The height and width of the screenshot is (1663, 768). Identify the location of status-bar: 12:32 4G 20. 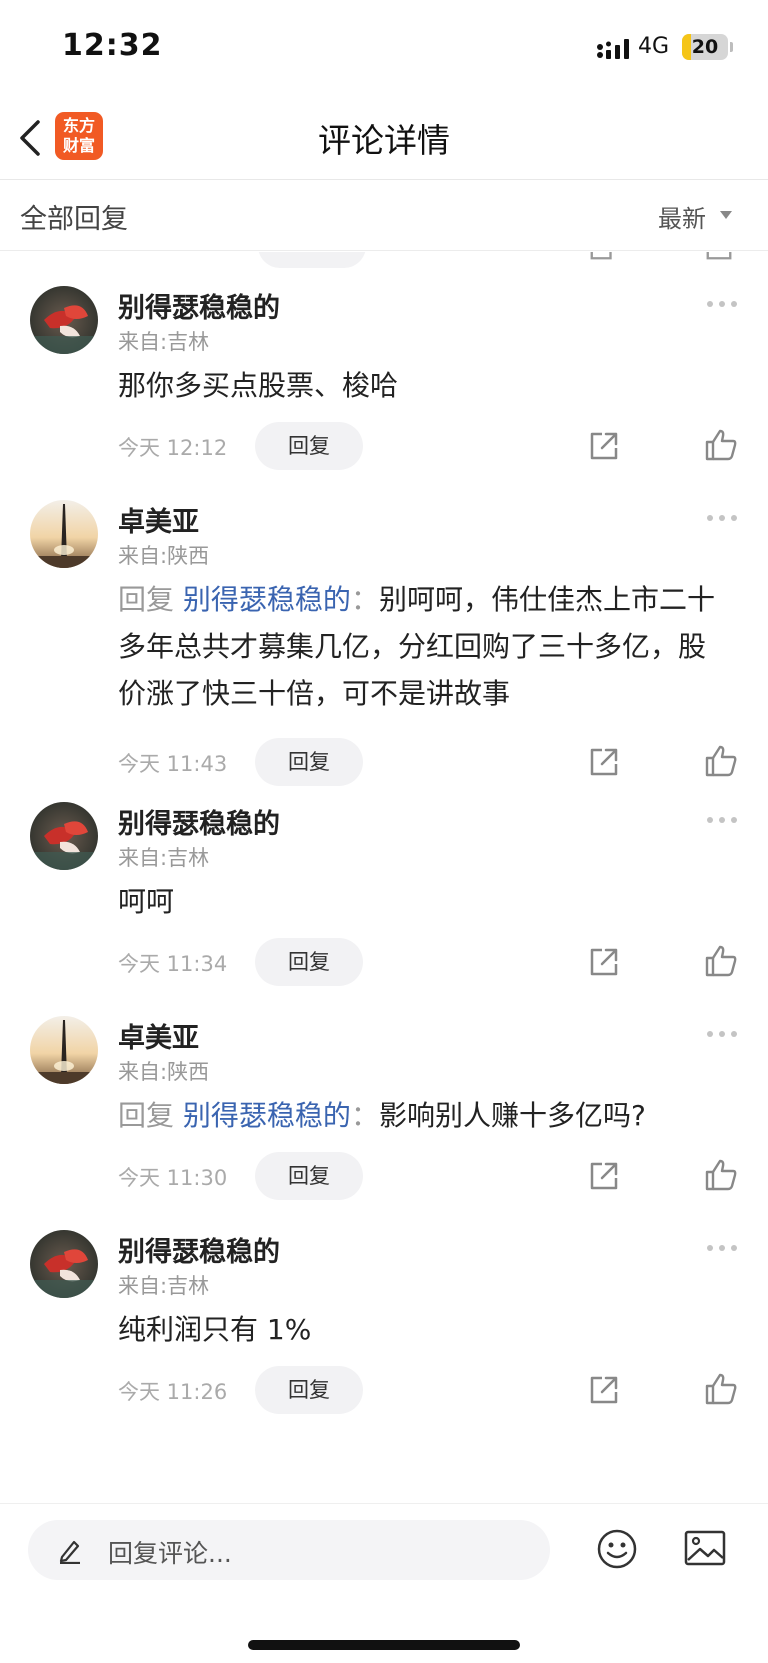
(384, 48).